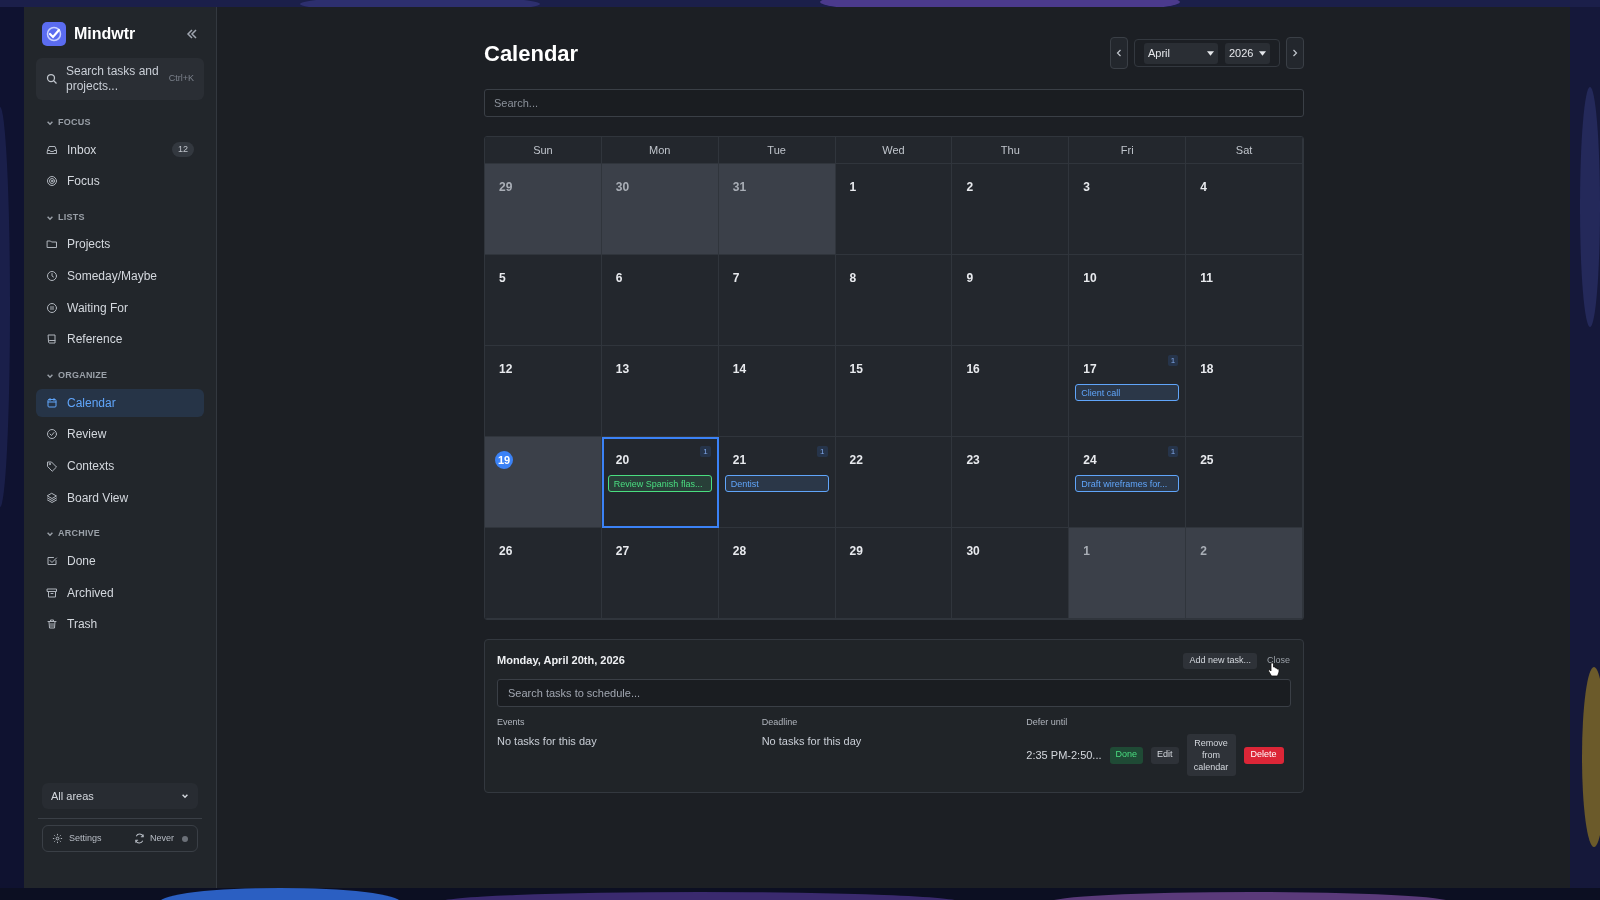 This screenshot has height=900, width=1600. What do you see at coordinates (120, 534) in the screenshot?
I see `section-header: ARCHIVE` at bounding box center [120, 534].